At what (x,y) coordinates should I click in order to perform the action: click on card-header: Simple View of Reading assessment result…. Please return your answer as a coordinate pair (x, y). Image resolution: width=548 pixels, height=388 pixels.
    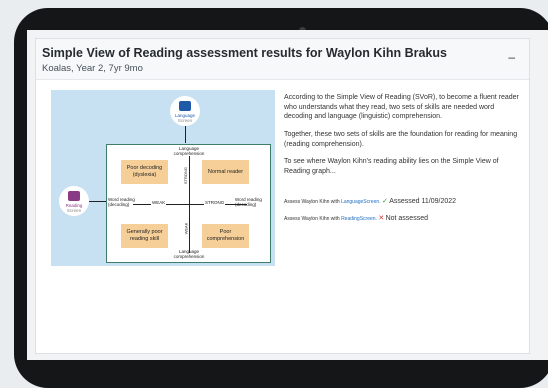
    Looking at the image, I should click on (282, 59).